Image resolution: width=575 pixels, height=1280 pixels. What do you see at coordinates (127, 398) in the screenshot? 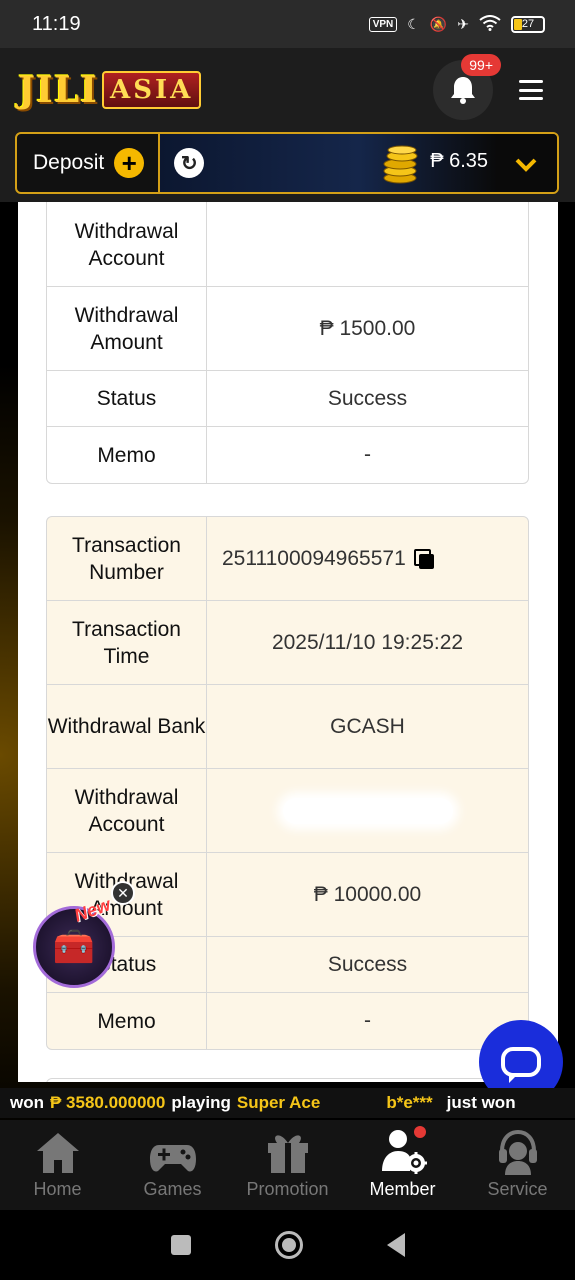
I see `row-label: Status` at bounding box center [127, 398].